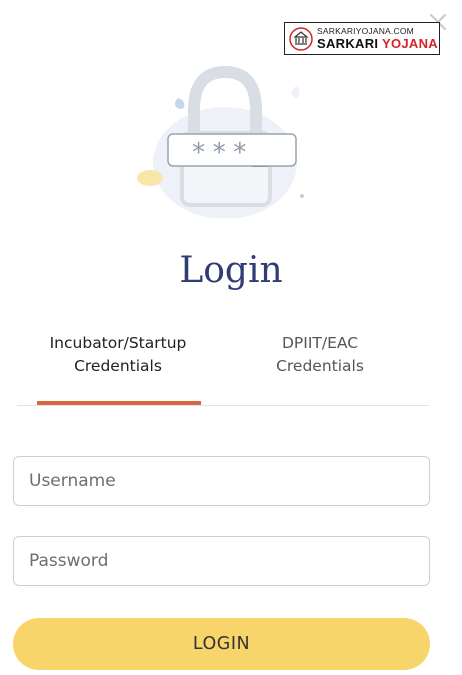 This screenshot has width=462, height=675. I want to click on tab-incubator-startup: Incubator/Startup Credentials, so click(118, 367).